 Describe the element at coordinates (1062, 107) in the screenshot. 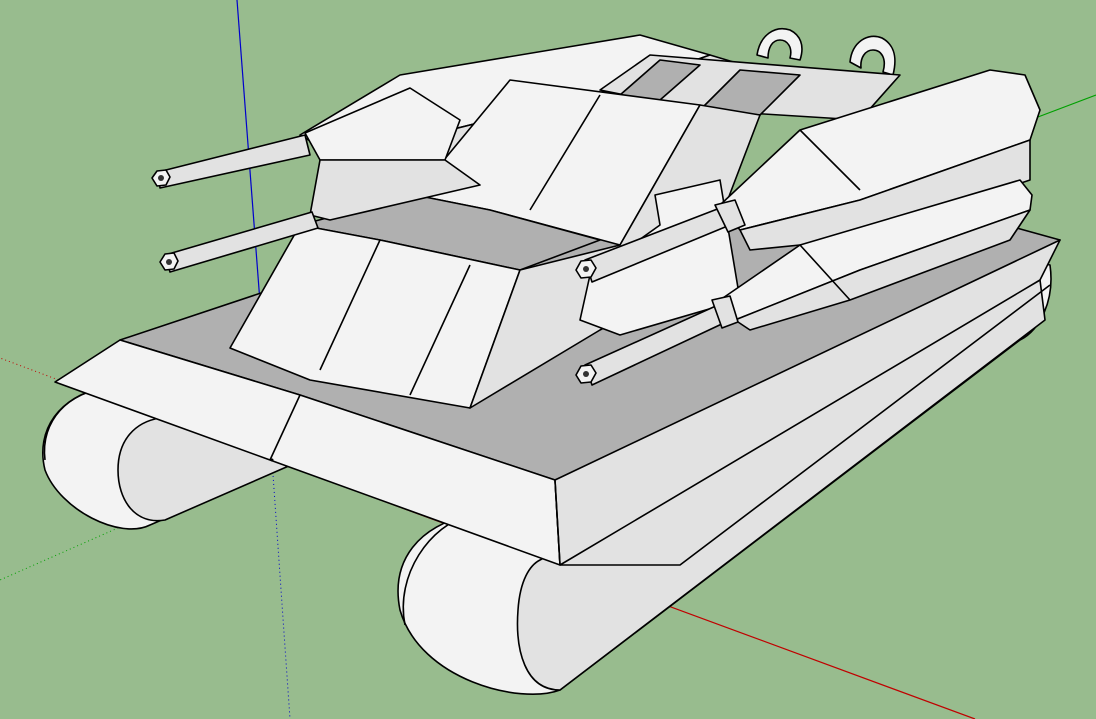

I see `green-axis` at that location.